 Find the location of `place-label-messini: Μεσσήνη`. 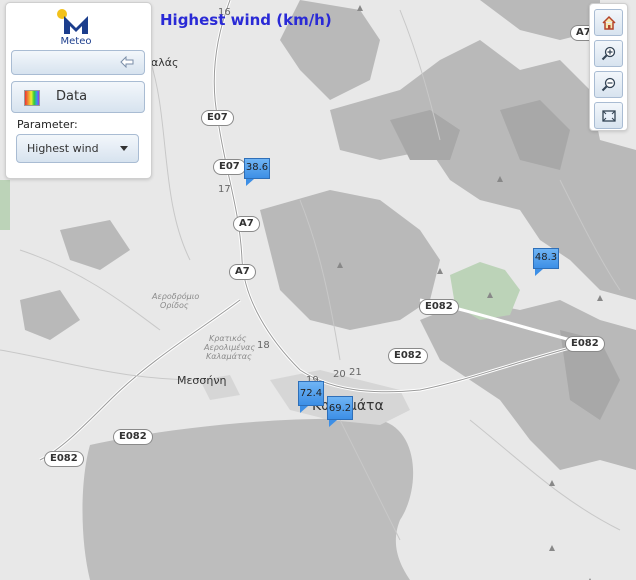

place-label-messini: Μεσσήνη is located at coordinates (202, 380).